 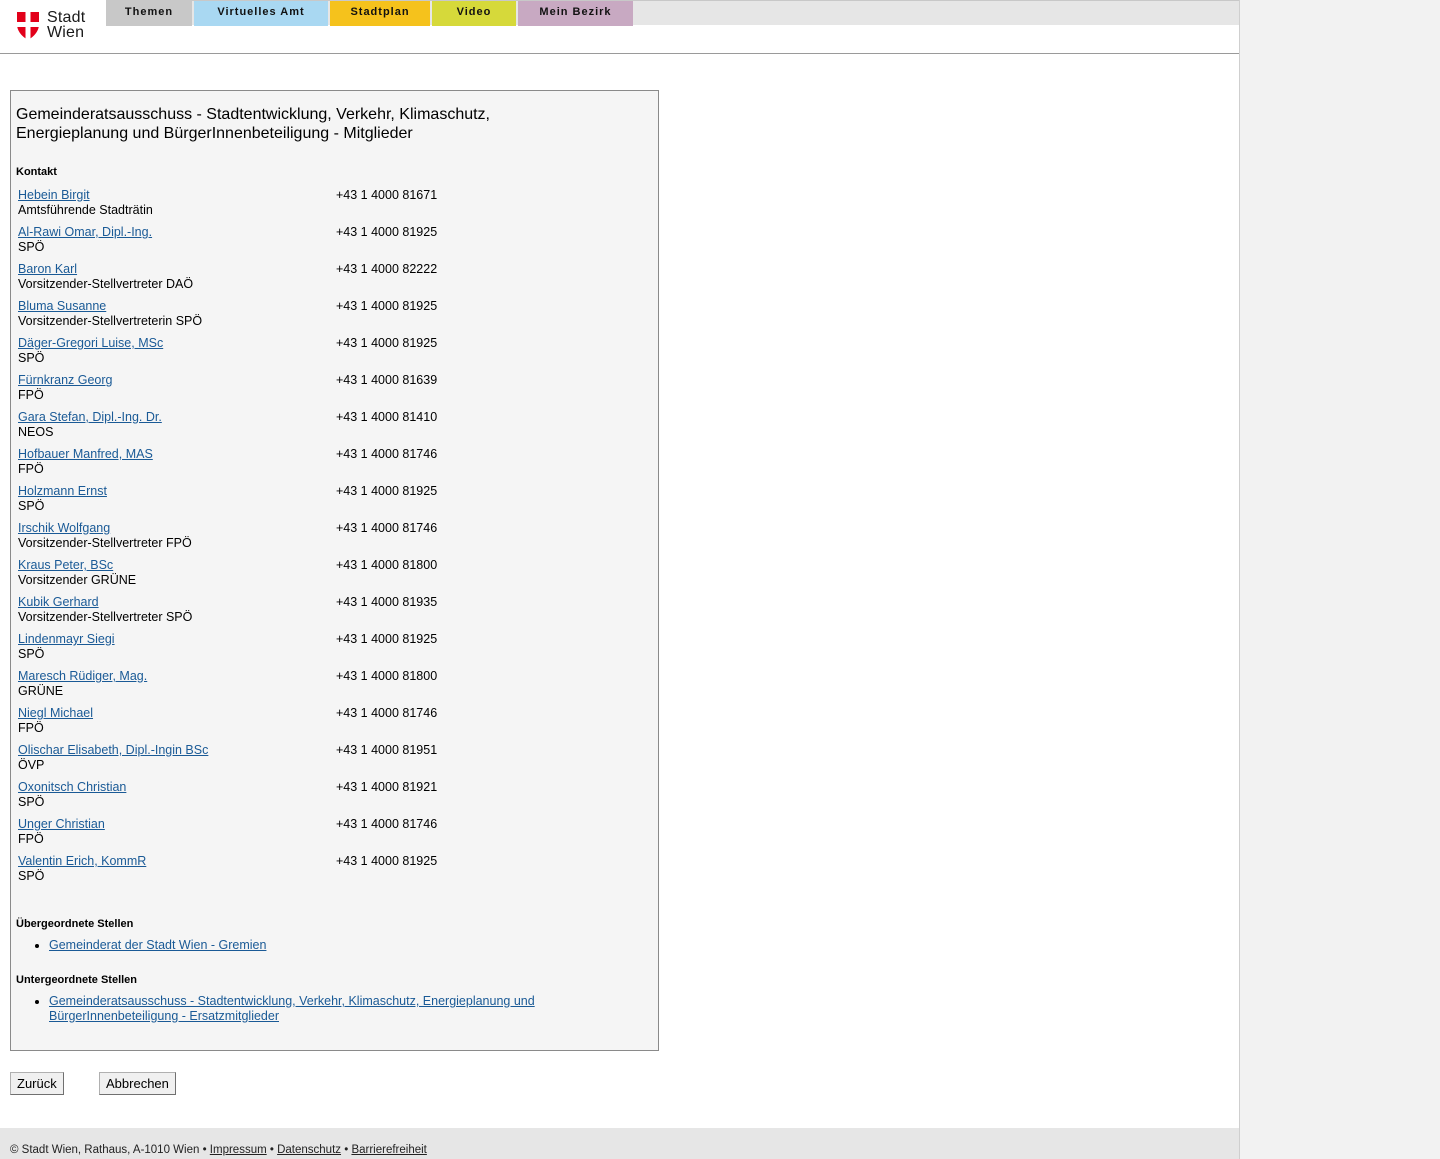 What do you see at coordinates (380, 13) in the screenshot?
I see `nav-tab-stadtplan: Stadtplan` at bounding box center [380, 13].